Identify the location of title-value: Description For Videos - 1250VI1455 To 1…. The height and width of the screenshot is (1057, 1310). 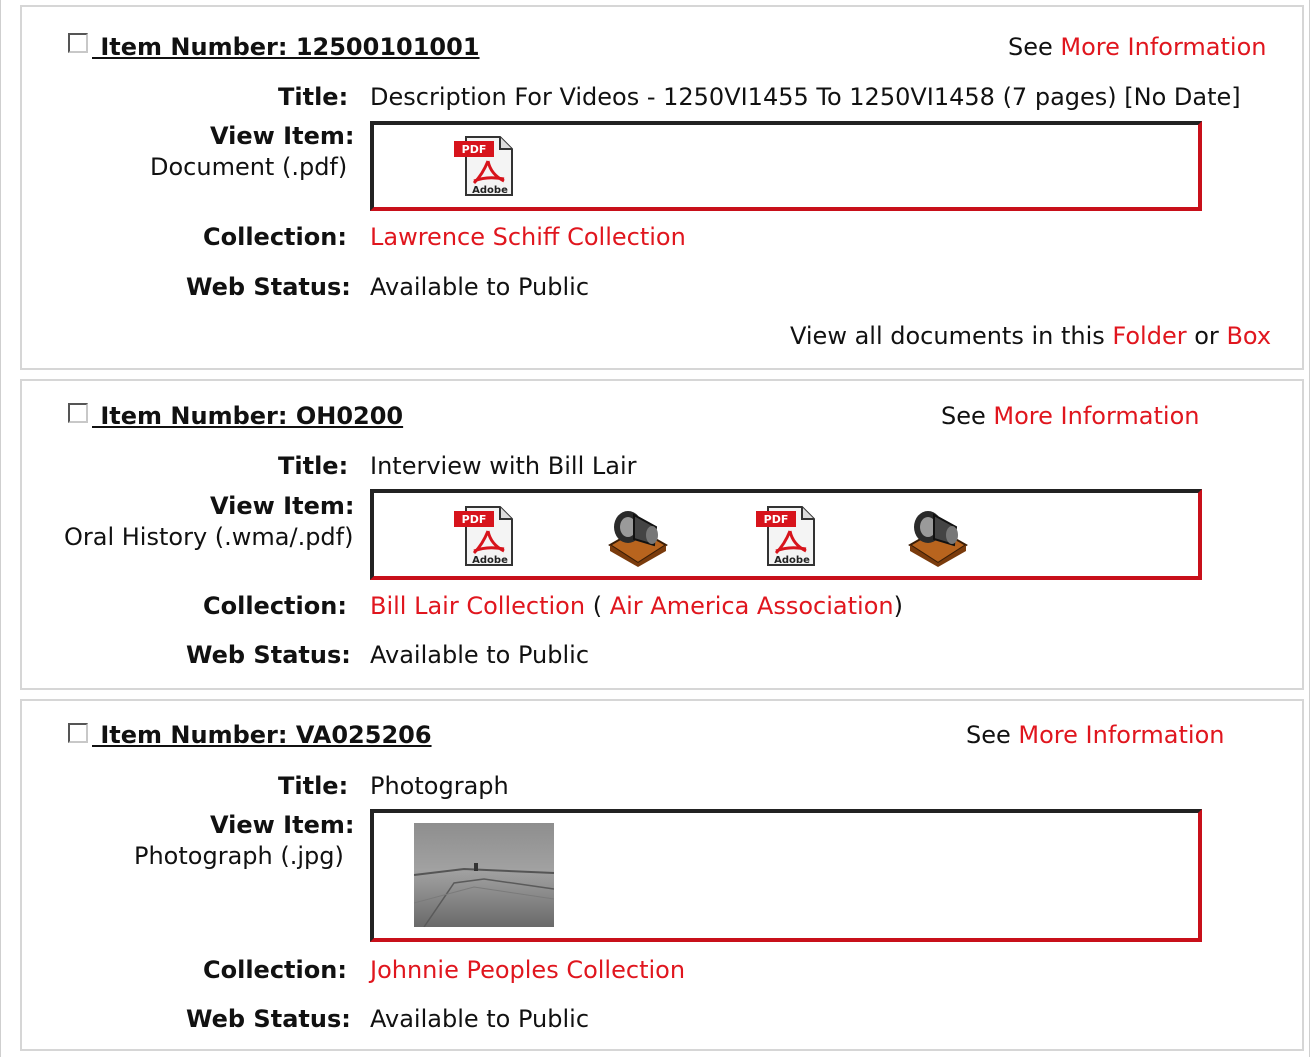
(805, 97).